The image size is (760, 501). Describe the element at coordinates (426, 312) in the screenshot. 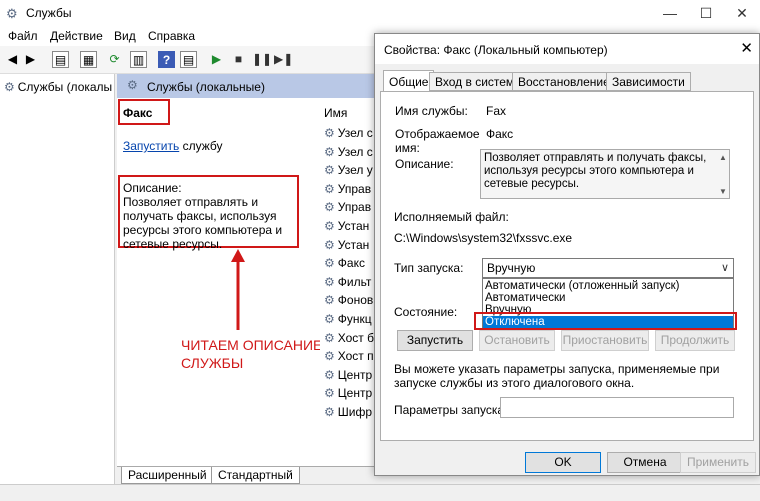

I see `status-label: Состояние:` at that location.